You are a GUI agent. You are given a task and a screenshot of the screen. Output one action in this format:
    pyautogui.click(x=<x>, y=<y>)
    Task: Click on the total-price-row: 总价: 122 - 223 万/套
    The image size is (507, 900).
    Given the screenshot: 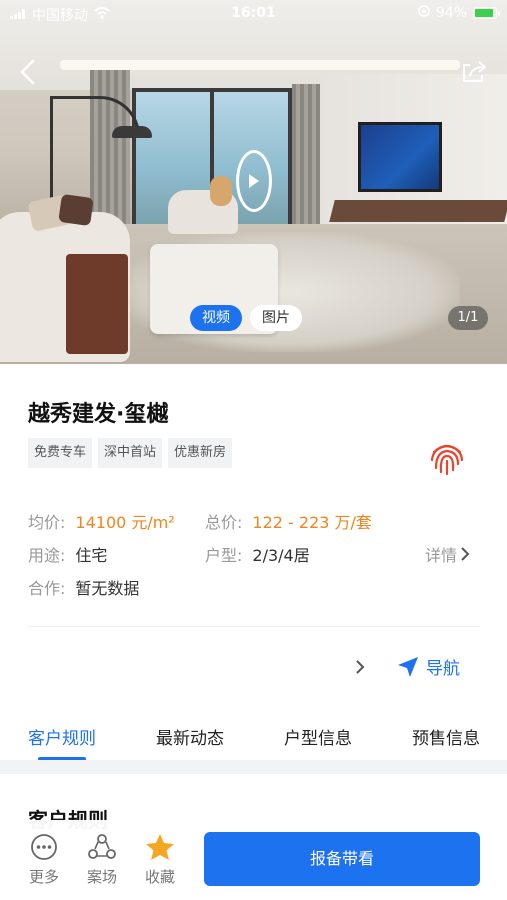 What is the action you would take?
    pyautogui.click(x=288, y=521)
    